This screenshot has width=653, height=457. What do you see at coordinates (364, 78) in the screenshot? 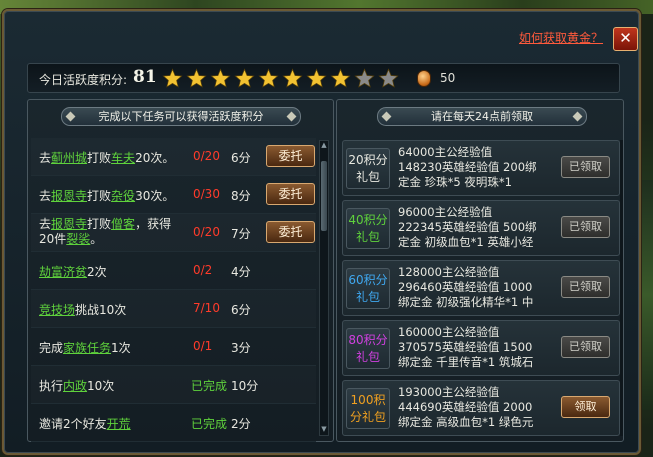
I see `star-empty-icon` at bounding box center [364, 78].